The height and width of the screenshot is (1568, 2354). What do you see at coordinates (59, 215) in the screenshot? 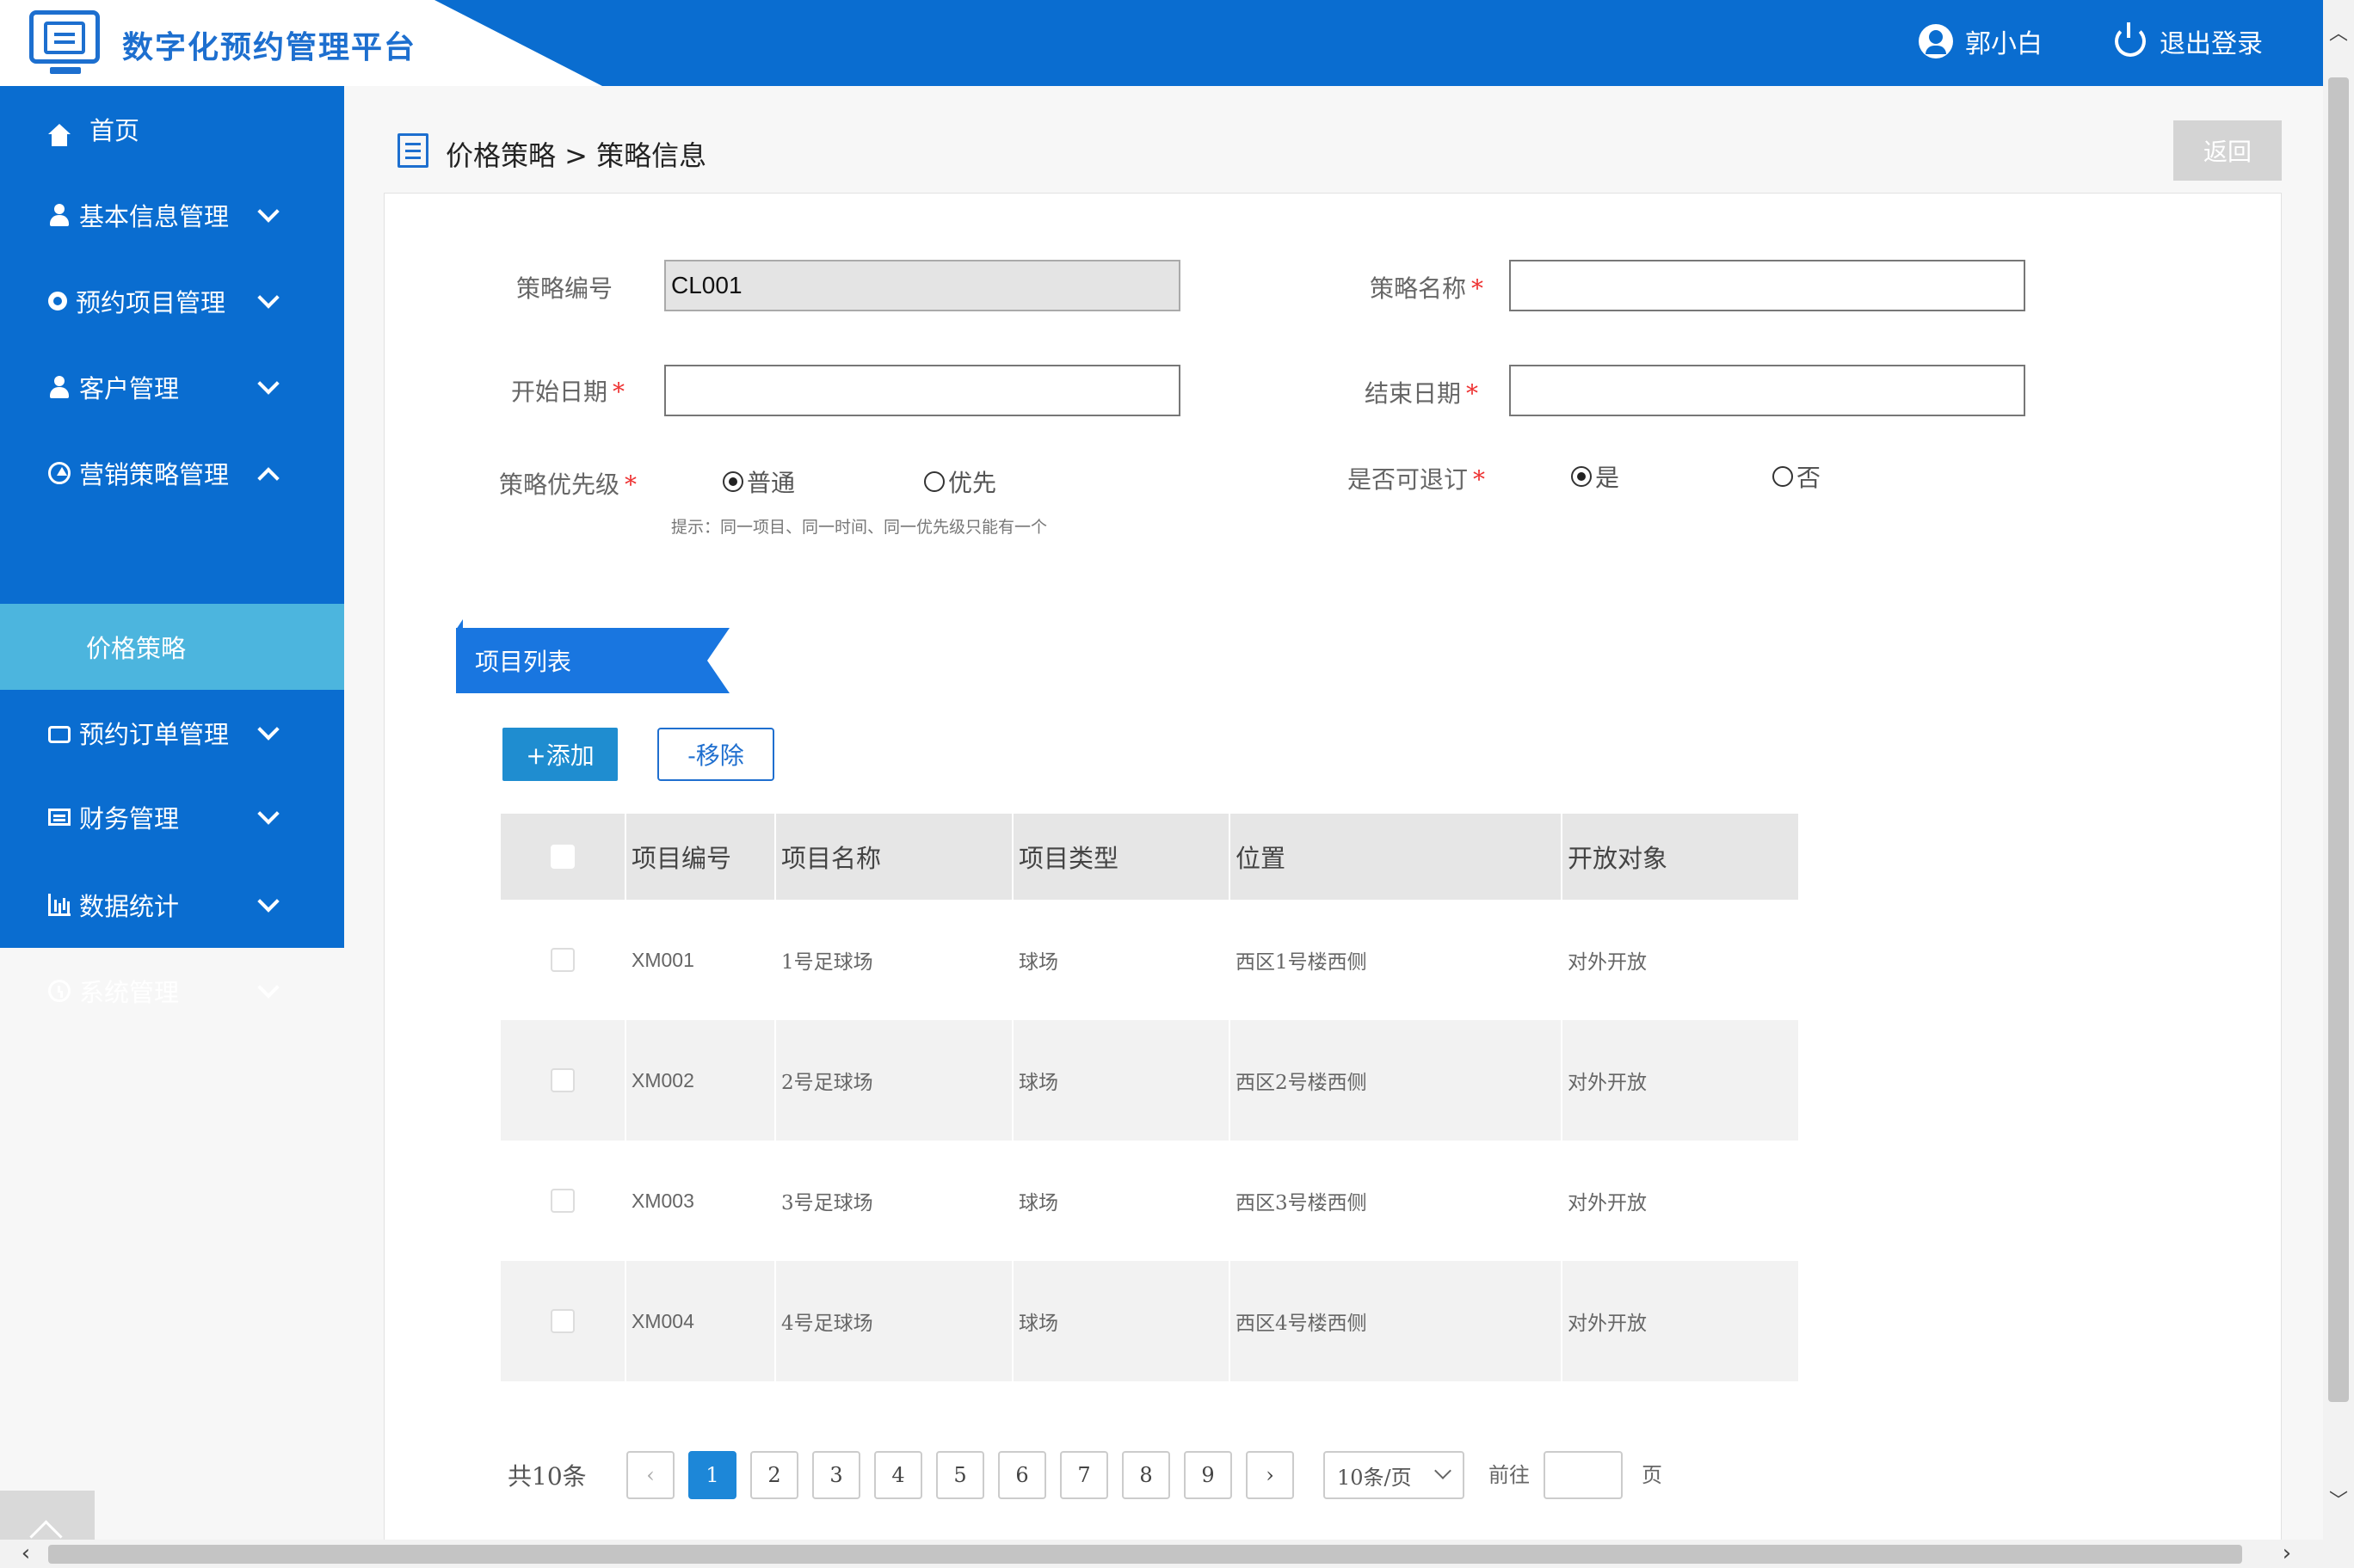
I see `user-icon` at bounding box center [59, 215].